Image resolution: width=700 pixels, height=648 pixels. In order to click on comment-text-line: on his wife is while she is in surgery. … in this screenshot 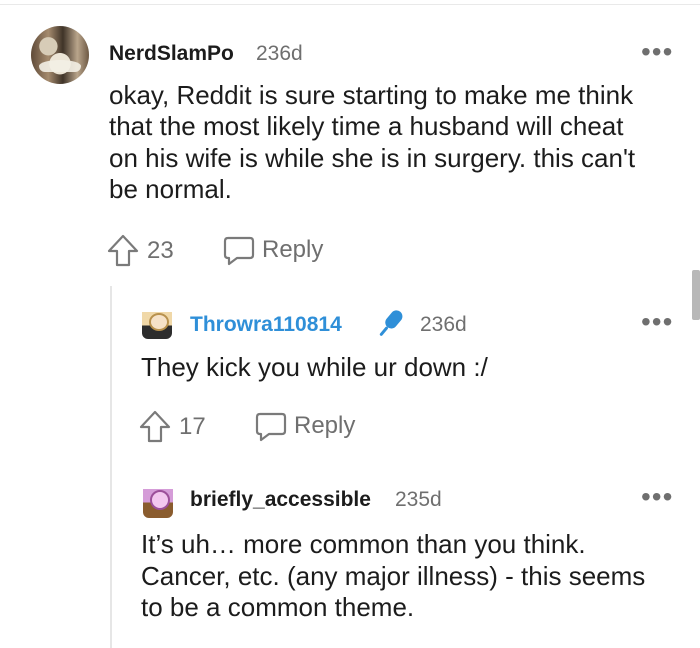, I will do `click(372, 158)`.